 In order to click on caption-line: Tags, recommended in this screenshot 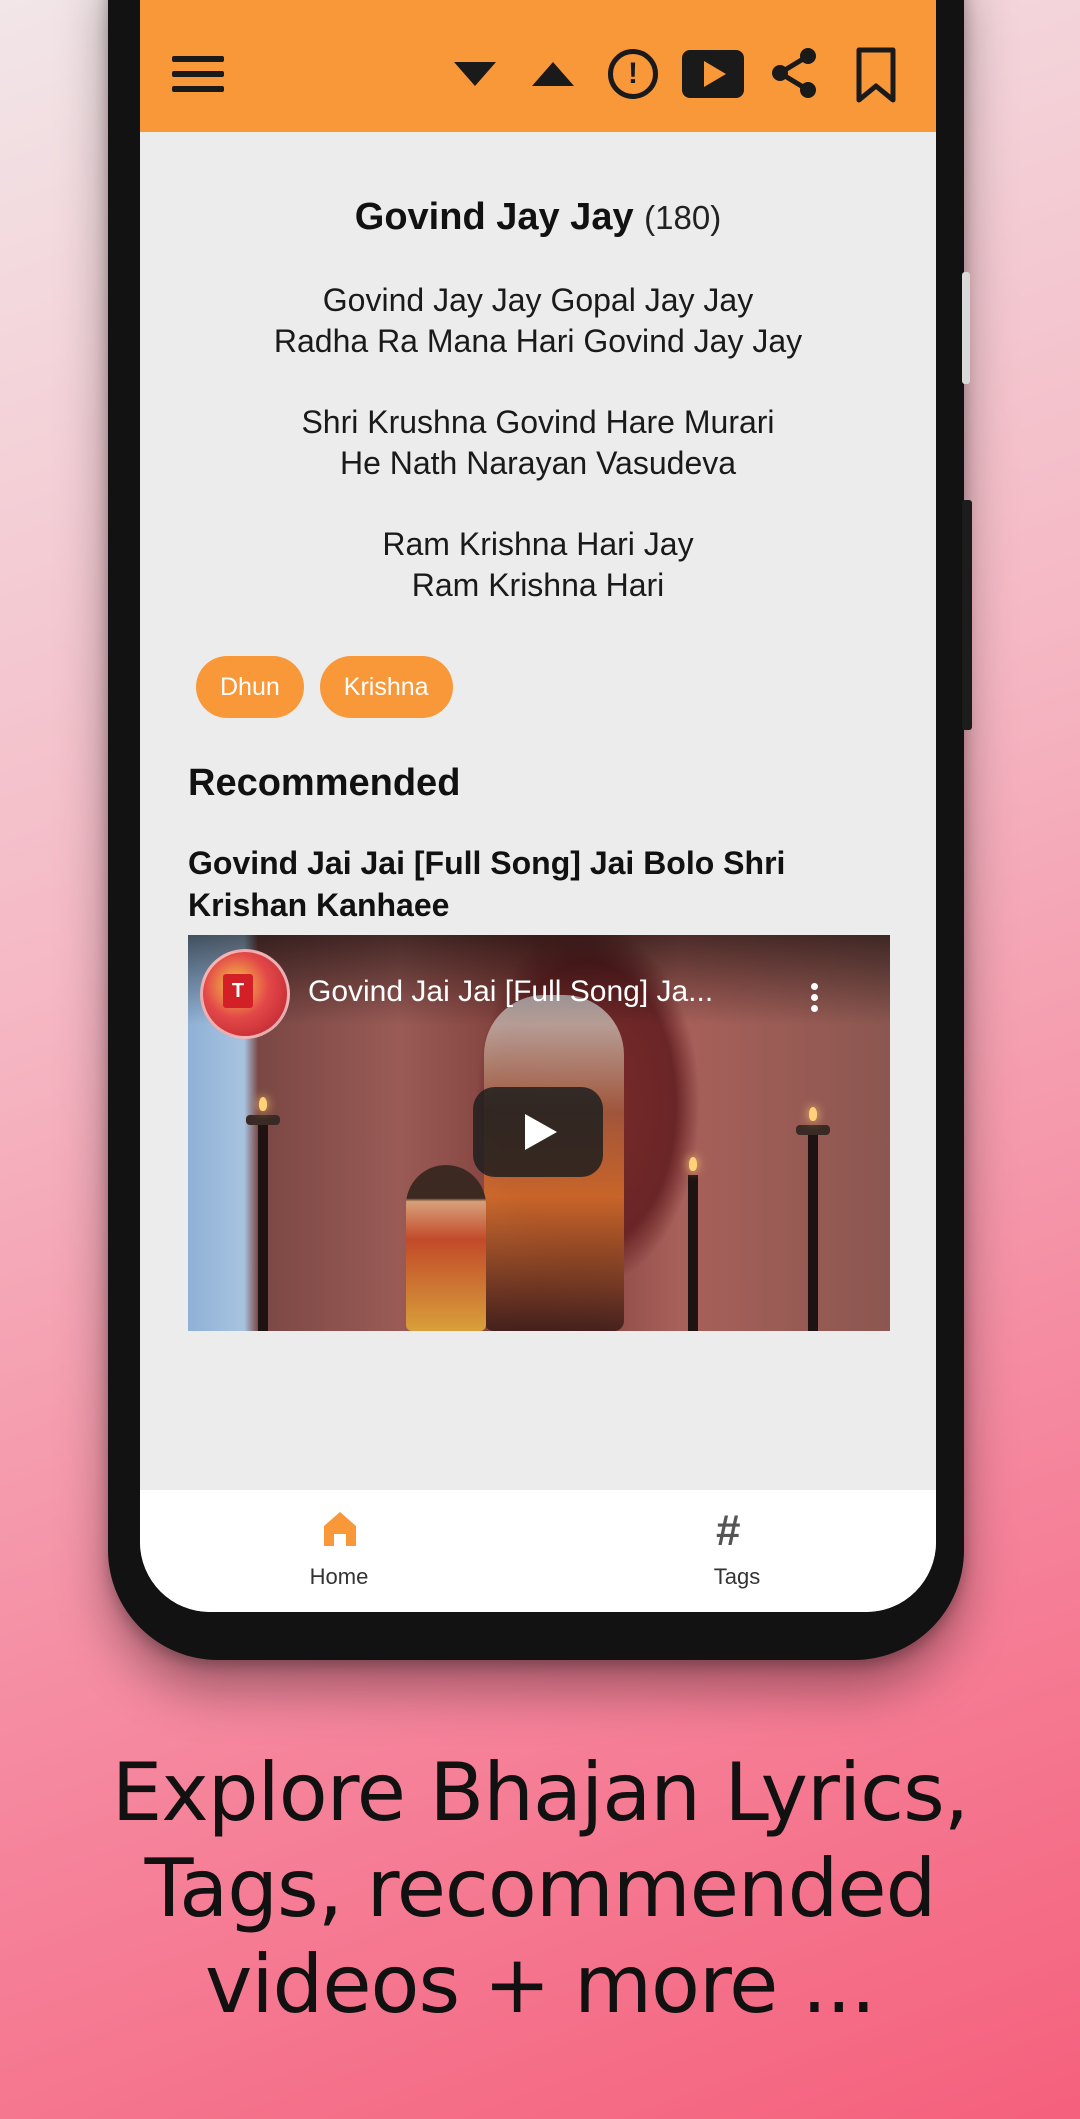, I will do `click(540, 1888)`.